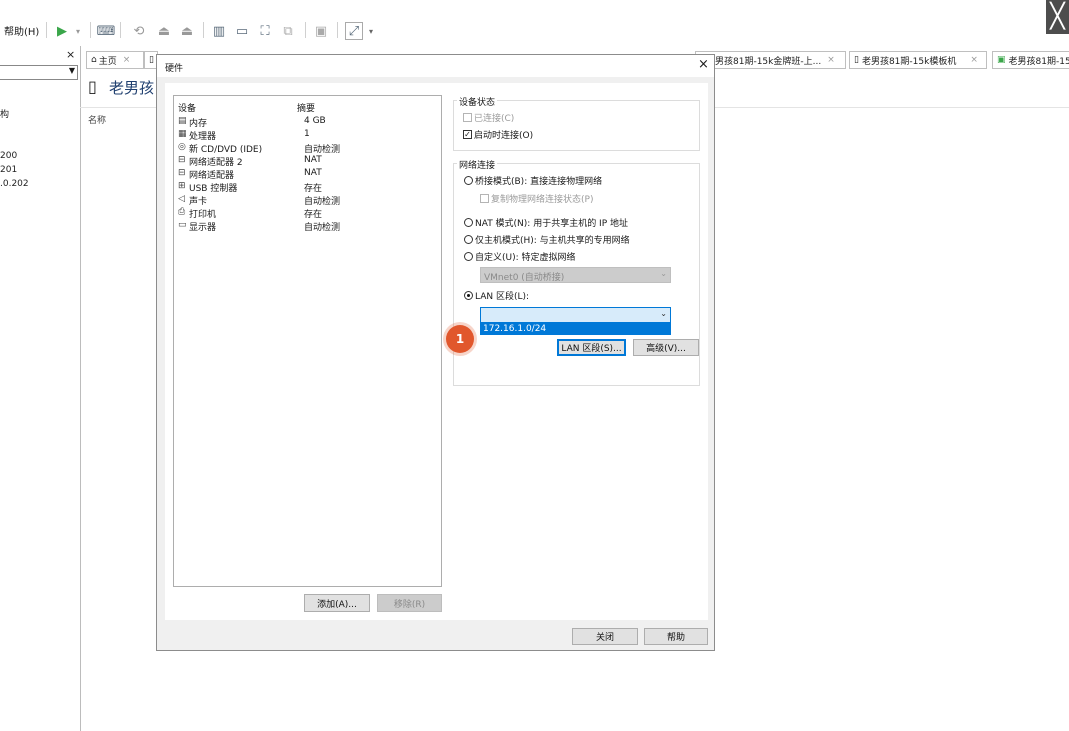 This screenshot has width=1069, height=731. I want to click on sidebar-item: 201, so click(8, 170).